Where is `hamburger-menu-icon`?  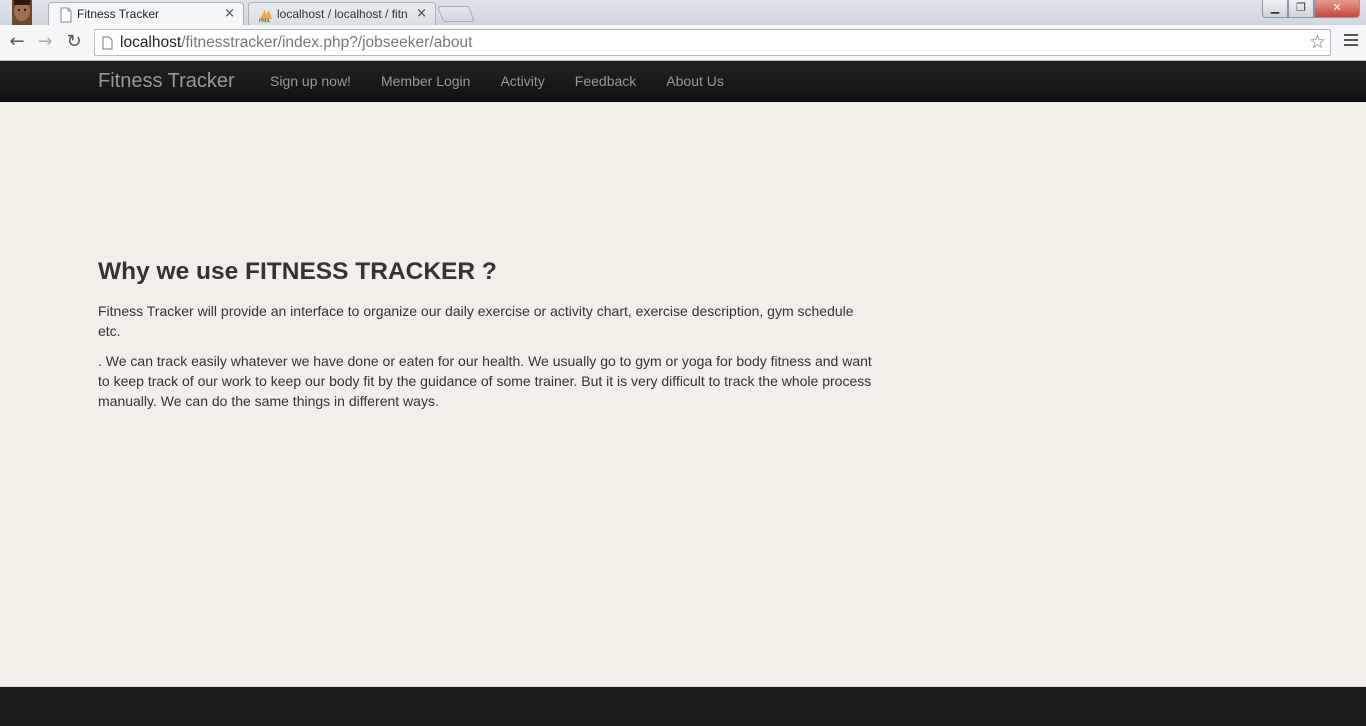 hamburger-menu-icon is located at coordinates (1351, 41).